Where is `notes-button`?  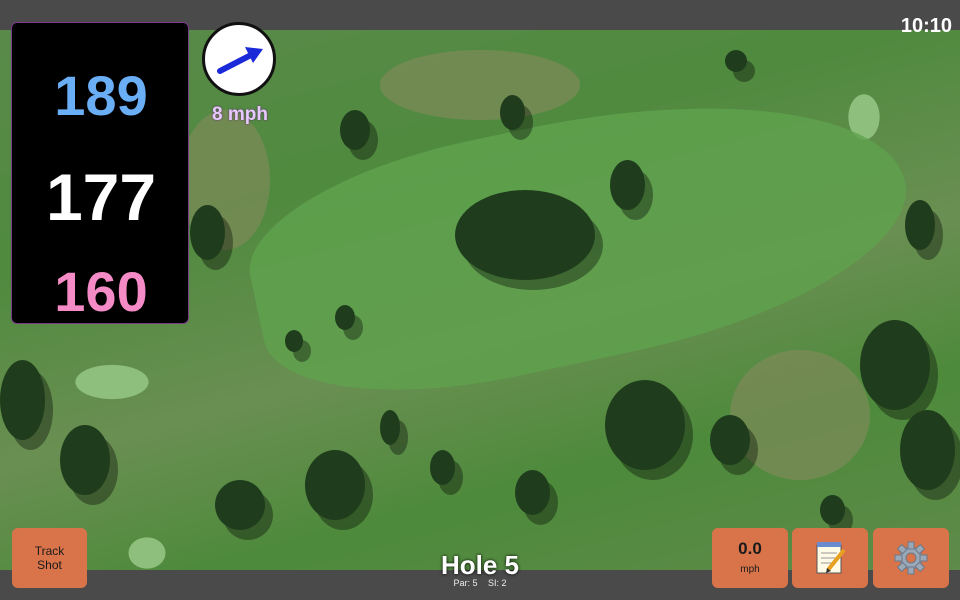
notes-button is located at coordinates (830, 558).